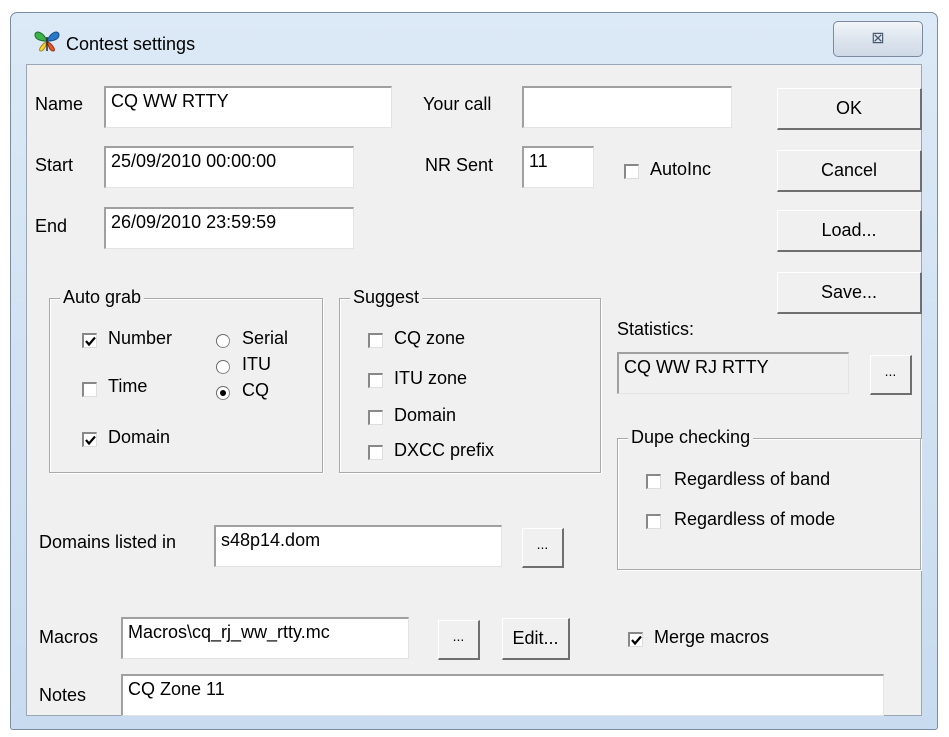  What do you see at coordinates (375, 452) in the screenshot?
I see `suggest-dxcc-prefix-checkbox` at bounding box center [375, 452].